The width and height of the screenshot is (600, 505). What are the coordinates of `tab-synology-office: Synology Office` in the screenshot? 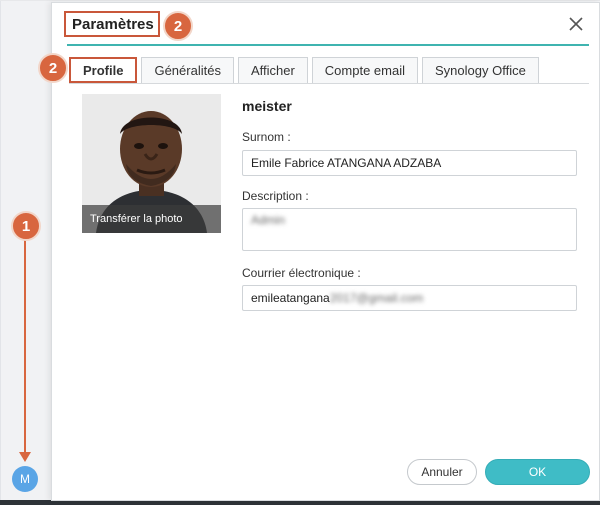 It's located at (480, 70).